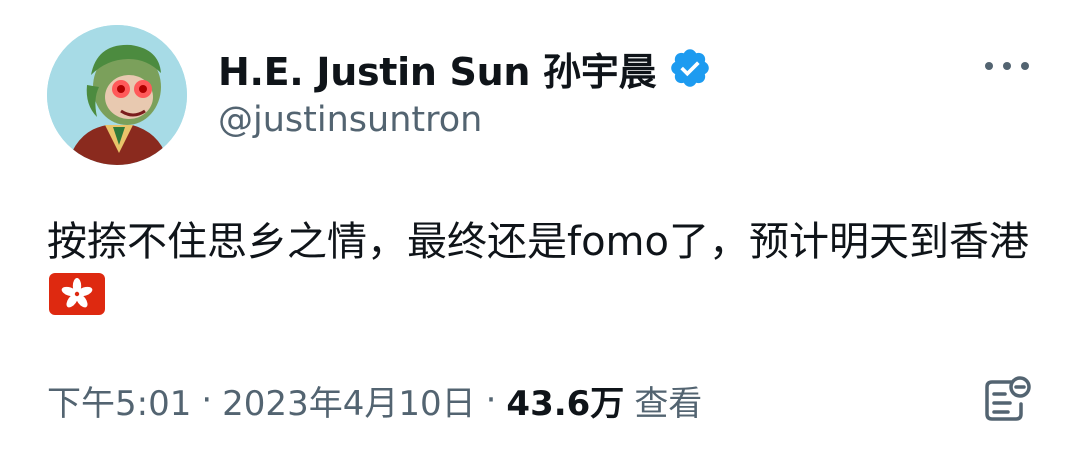 This screenshot has width=1080, height=463. Describe the element at coordinates (538, 242) in the screenshot. I see `tweet-body: 按捺不住思乡之情，最终还是fomo了，预计明天到香港` at that location.